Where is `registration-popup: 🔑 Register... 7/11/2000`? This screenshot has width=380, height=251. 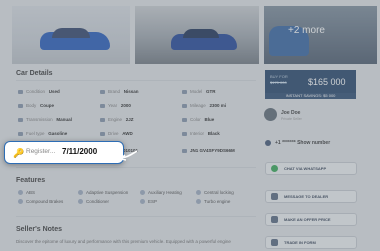
registration-popup: 🔑 Register... 7/11/2000 is located at coordinates (64, 152).